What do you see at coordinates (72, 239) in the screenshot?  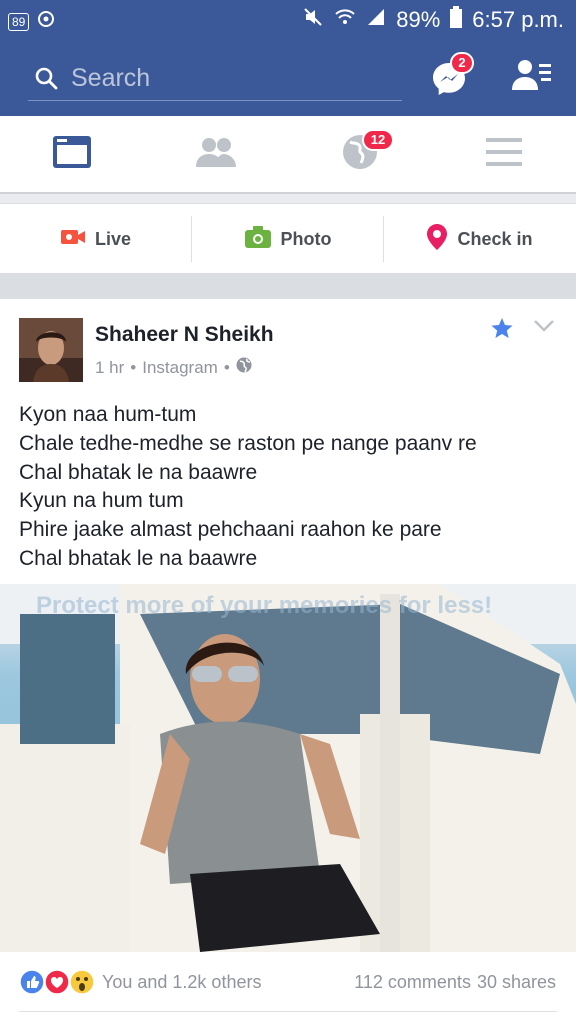 I see `video-camera-icon` at bounding box center [72, 239].